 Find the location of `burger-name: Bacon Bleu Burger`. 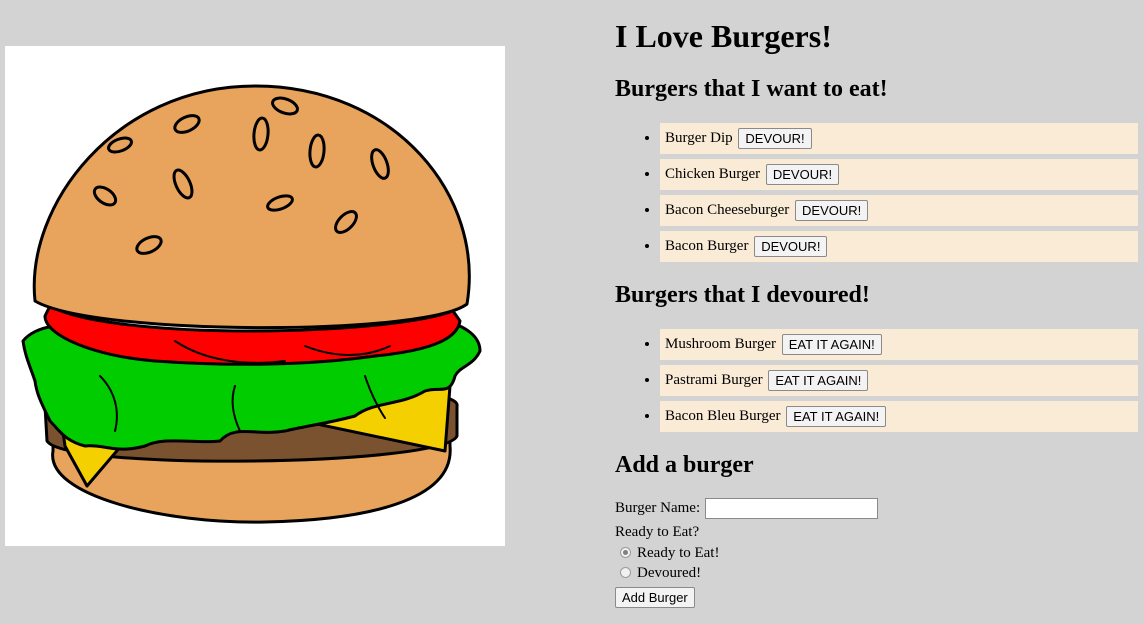

burger-name: Bacon Bleu Burger is located at coordinates (723, 416).